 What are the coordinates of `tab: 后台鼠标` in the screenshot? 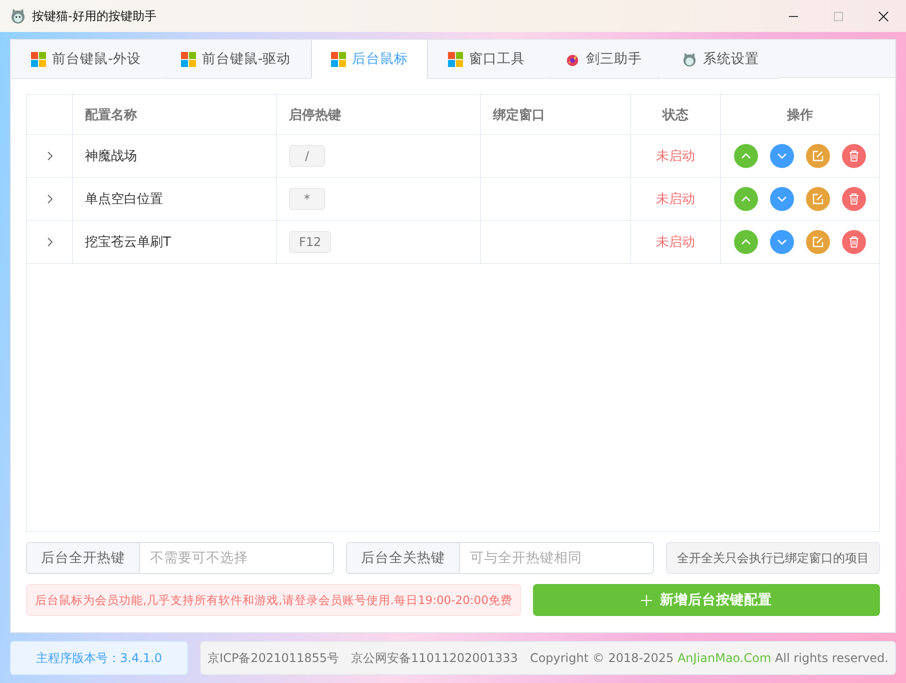 It's located at (369, 59).